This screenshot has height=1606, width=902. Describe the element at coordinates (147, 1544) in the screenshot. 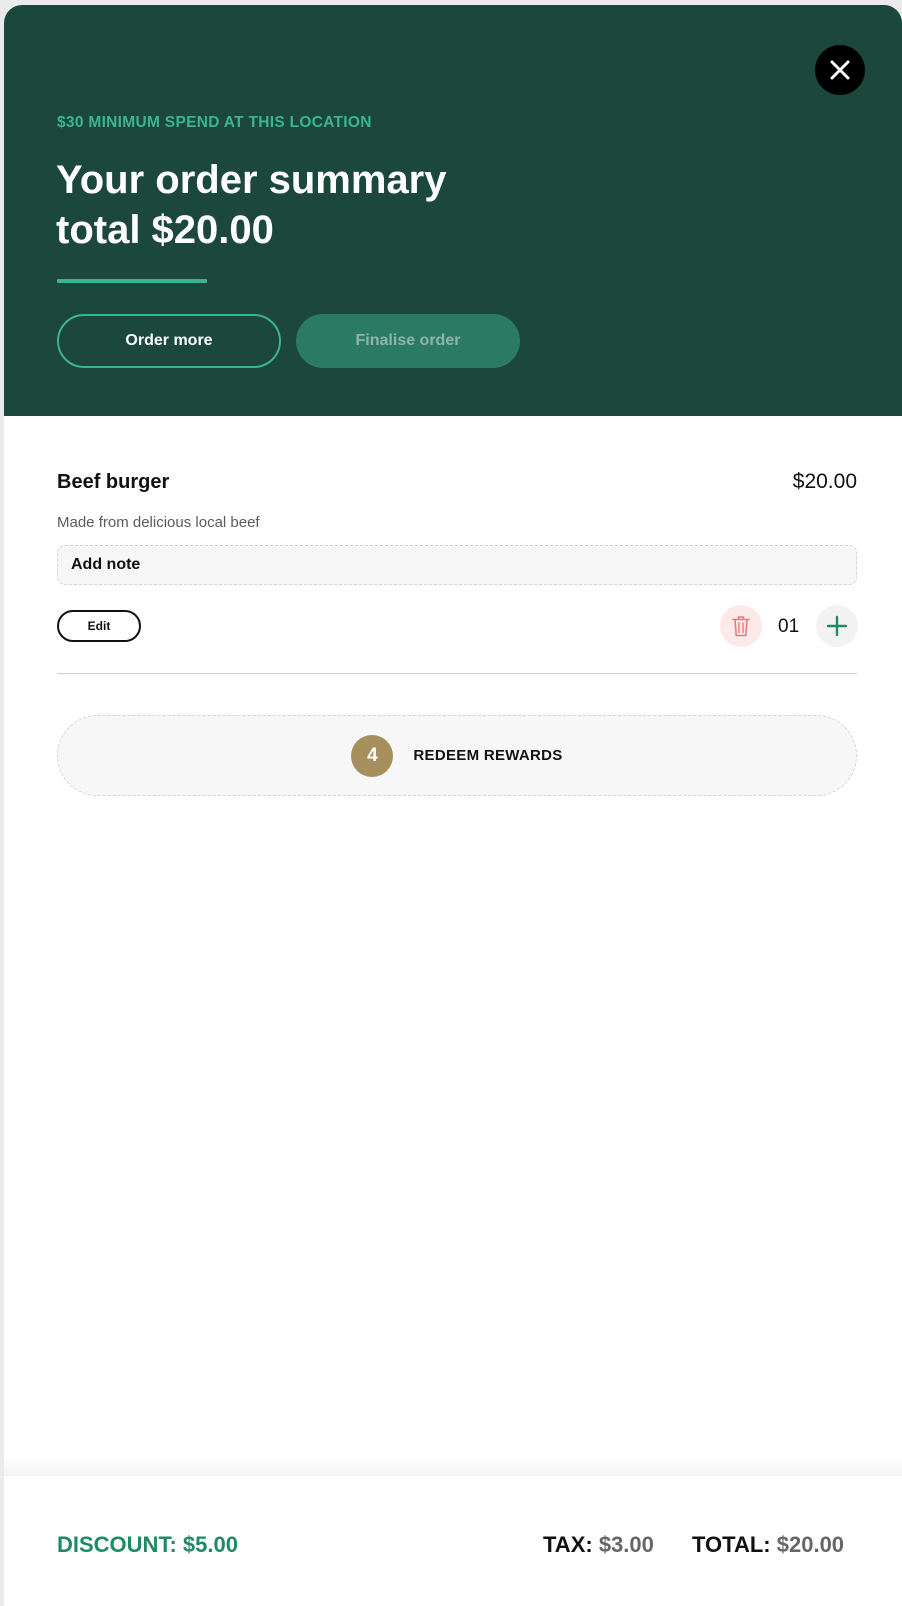

I see `discount-amount: DISCOUNT: $5.00` at that location.